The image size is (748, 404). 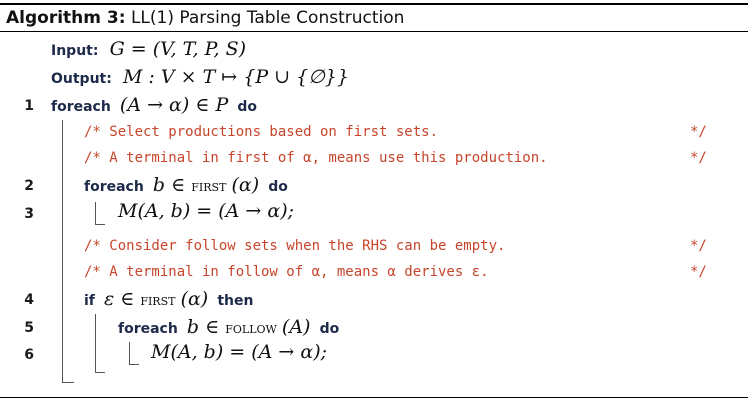 I want to click on if-epsilon-line: if ε ∈ first (α) then, so click(x=168, y=299).